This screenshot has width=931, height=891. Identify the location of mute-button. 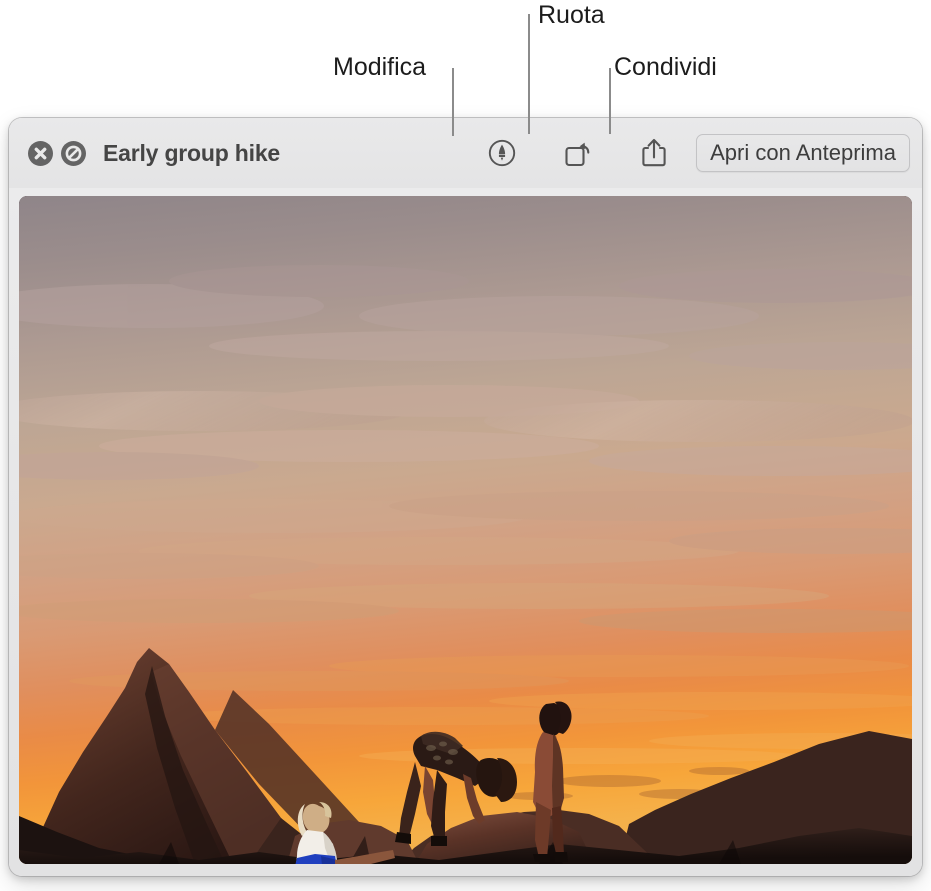
(73, 153).